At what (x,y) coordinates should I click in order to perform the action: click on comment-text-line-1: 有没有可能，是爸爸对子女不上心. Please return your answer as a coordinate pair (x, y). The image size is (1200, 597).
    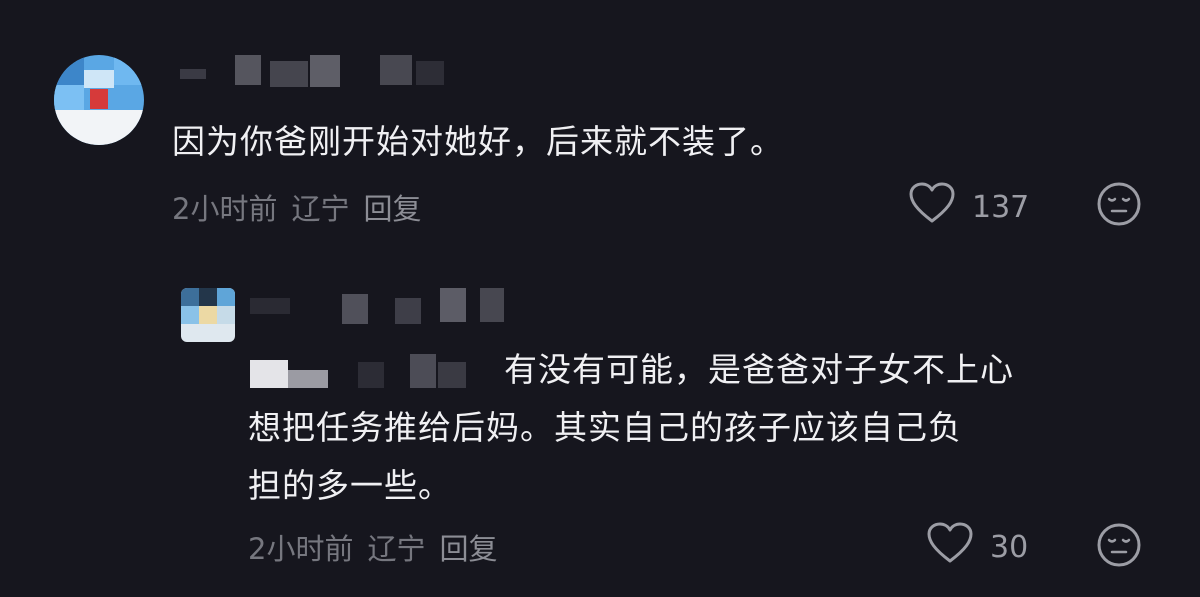
    Looking at the image, I should click on (759, 369).